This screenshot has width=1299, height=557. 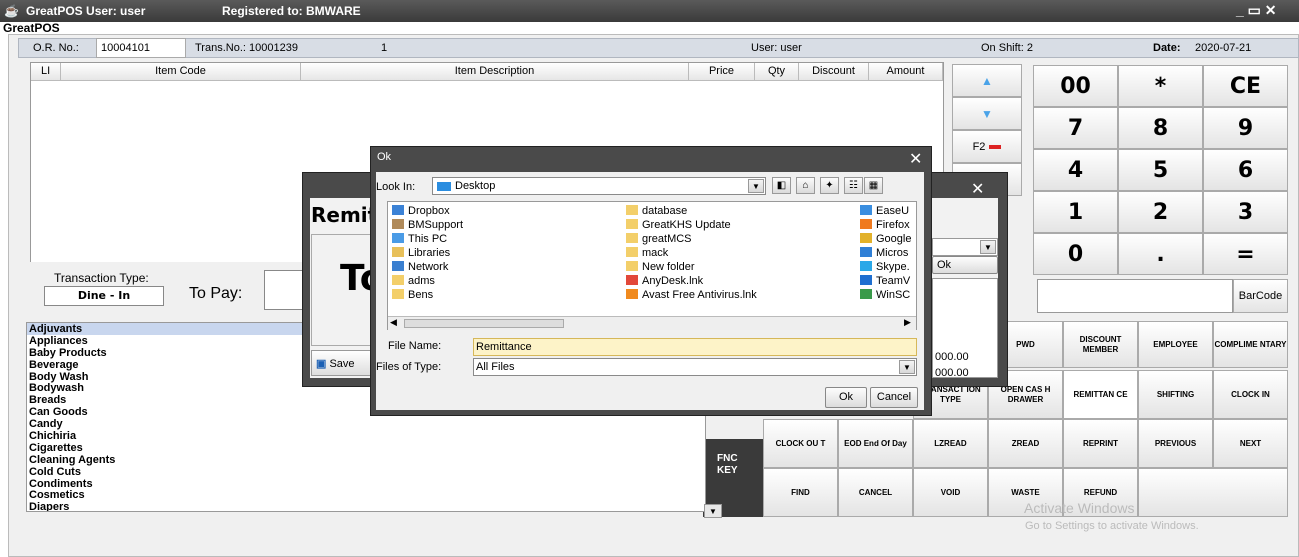 What do you see at coordinates (1160, 86) in the screenshot?
I see `key-multiply: *` at bounding box center [1160, 86].